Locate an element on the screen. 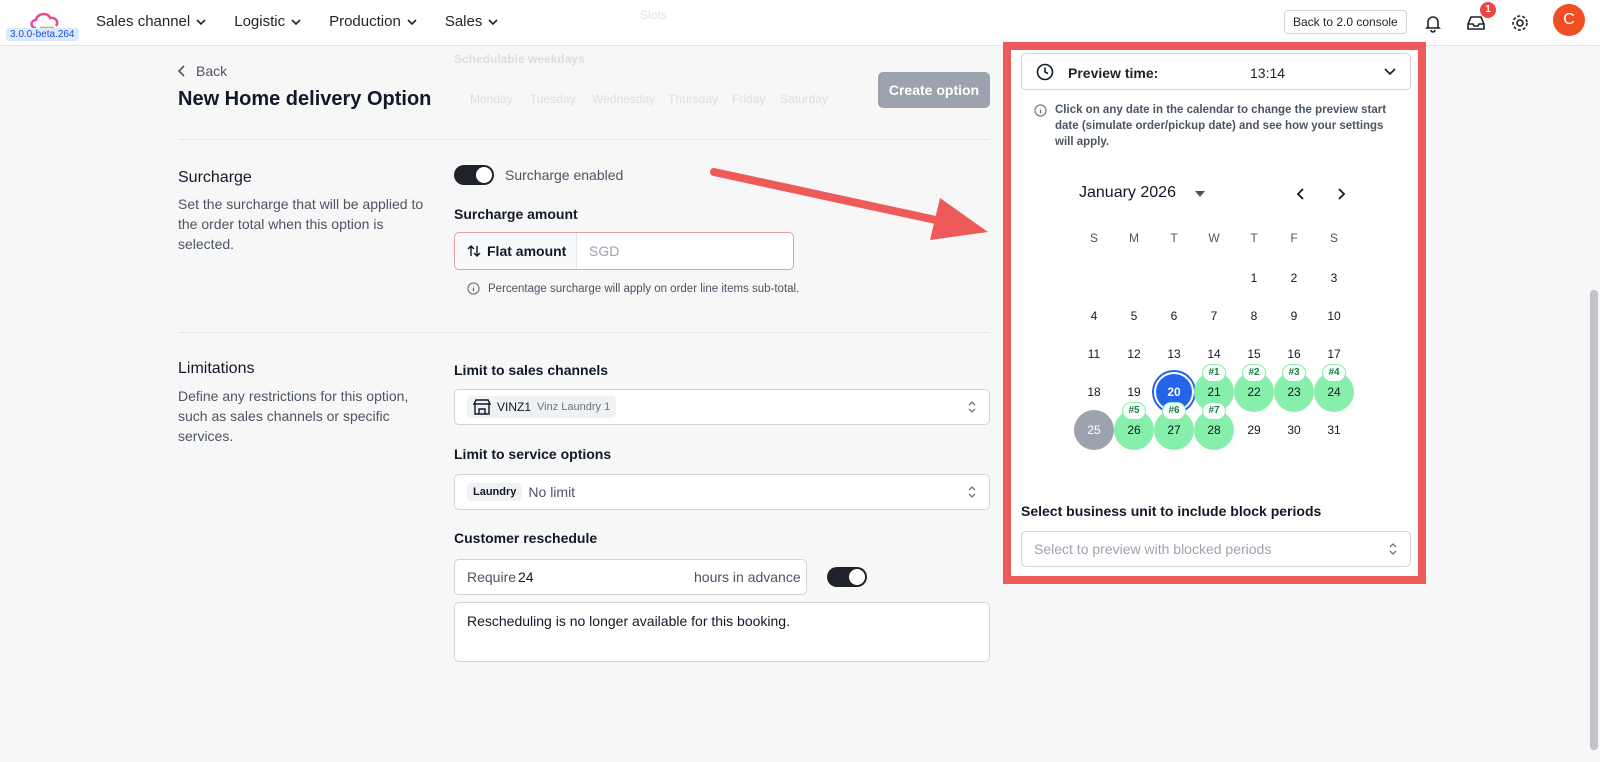 This screenshot has width=1600, height=762. nav-label: Production is located at coordinates (365, 21).